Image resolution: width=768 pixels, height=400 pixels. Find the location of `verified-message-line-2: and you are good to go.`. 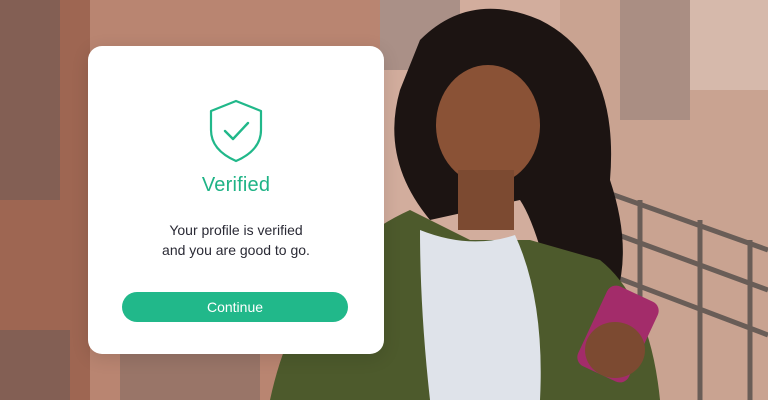

verified-message-line-2: and you are good to go. is located at coordinates (236, 250).